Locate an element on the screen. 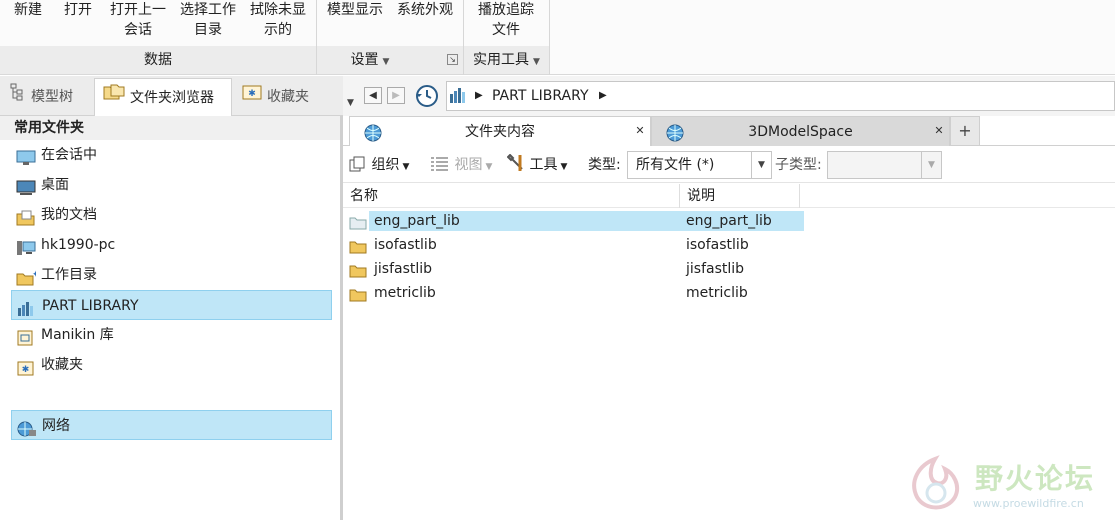  nav-item-label: PART LIBRARY is located at coordinates (90, 306).